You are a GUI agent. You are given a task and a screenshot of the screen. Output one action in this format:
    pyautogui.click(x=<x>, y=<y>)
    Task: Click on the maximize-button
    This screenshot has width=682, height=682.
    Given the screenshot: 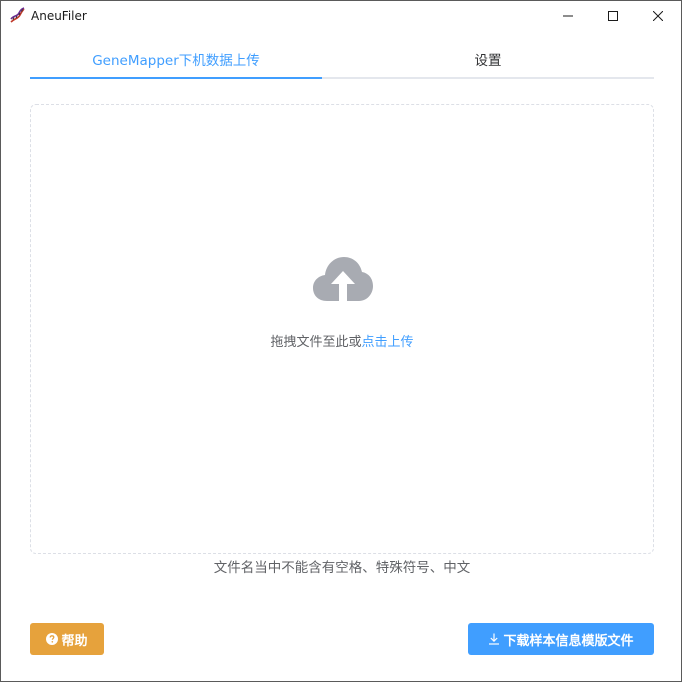 What is the action you would take?
    pyautogui.click(x=613, y=16)
    